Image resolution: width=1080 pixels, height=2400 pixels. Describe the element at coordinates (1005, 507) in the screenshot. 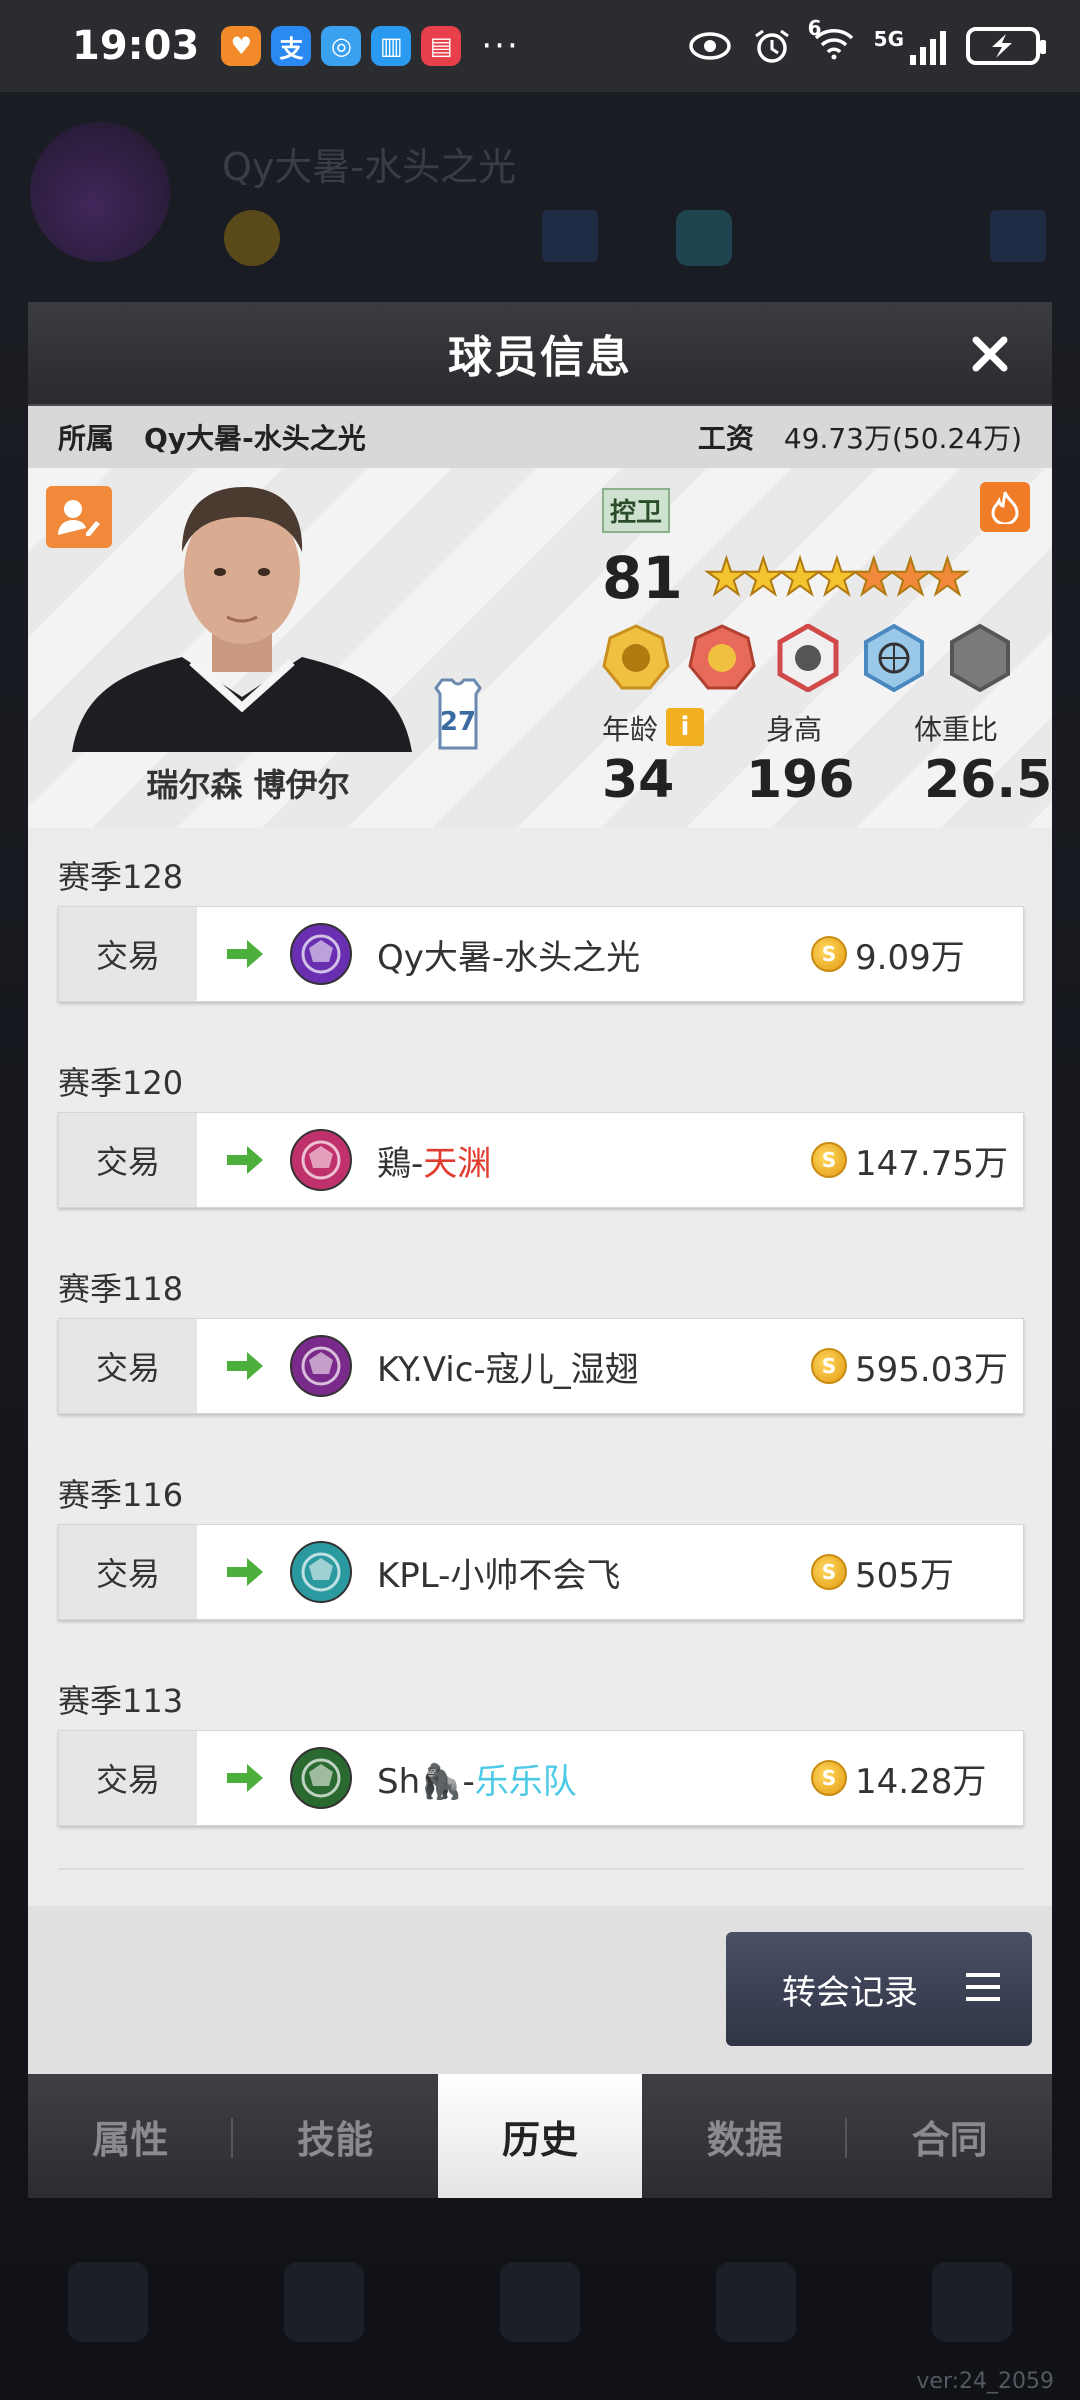

I see `fire-button` at that location.